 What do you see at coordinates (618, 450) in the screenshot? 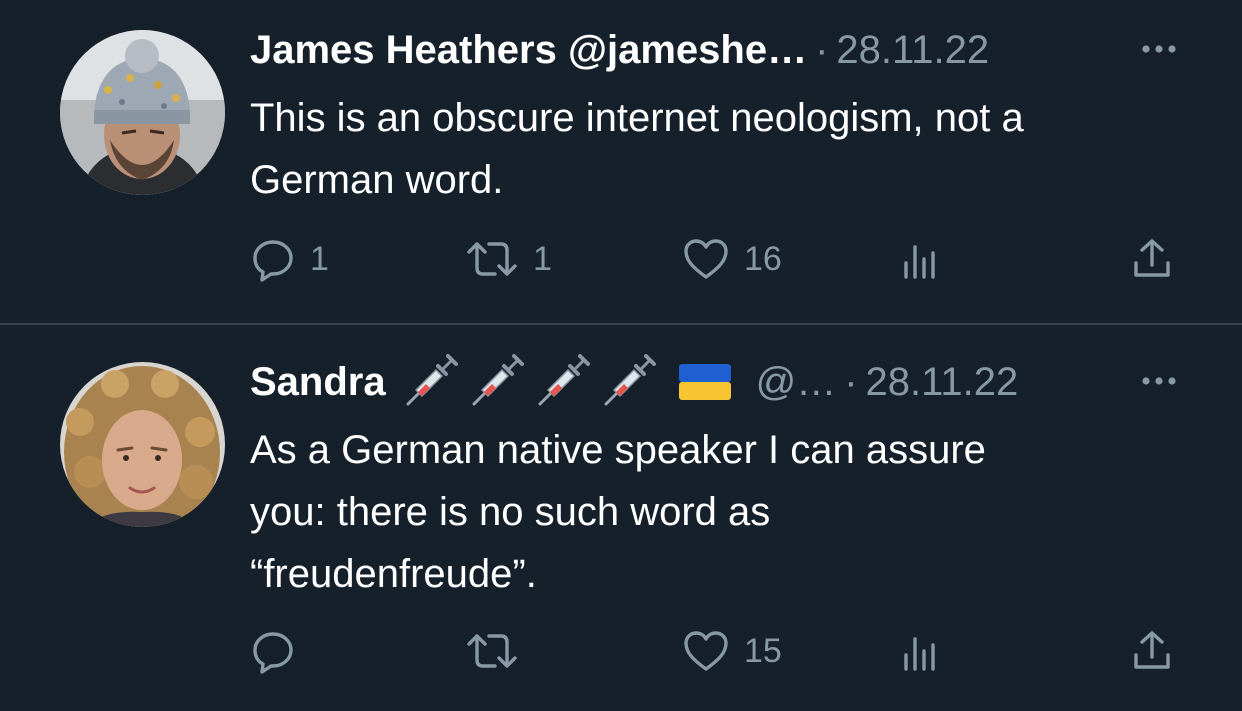
I see `tweet-text-line: As a German native speaker I can assure` at bounding box center [618, 450].